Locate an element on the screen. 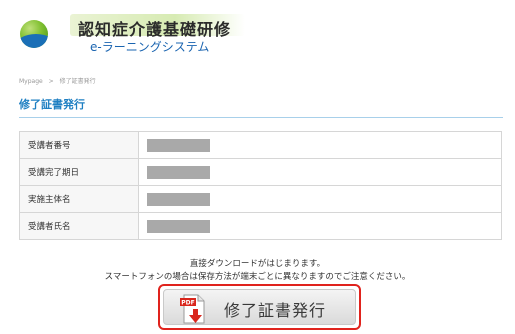 The image size is (515, 334). table-row: 受講完了期日 is located at coordinates (260, 172).